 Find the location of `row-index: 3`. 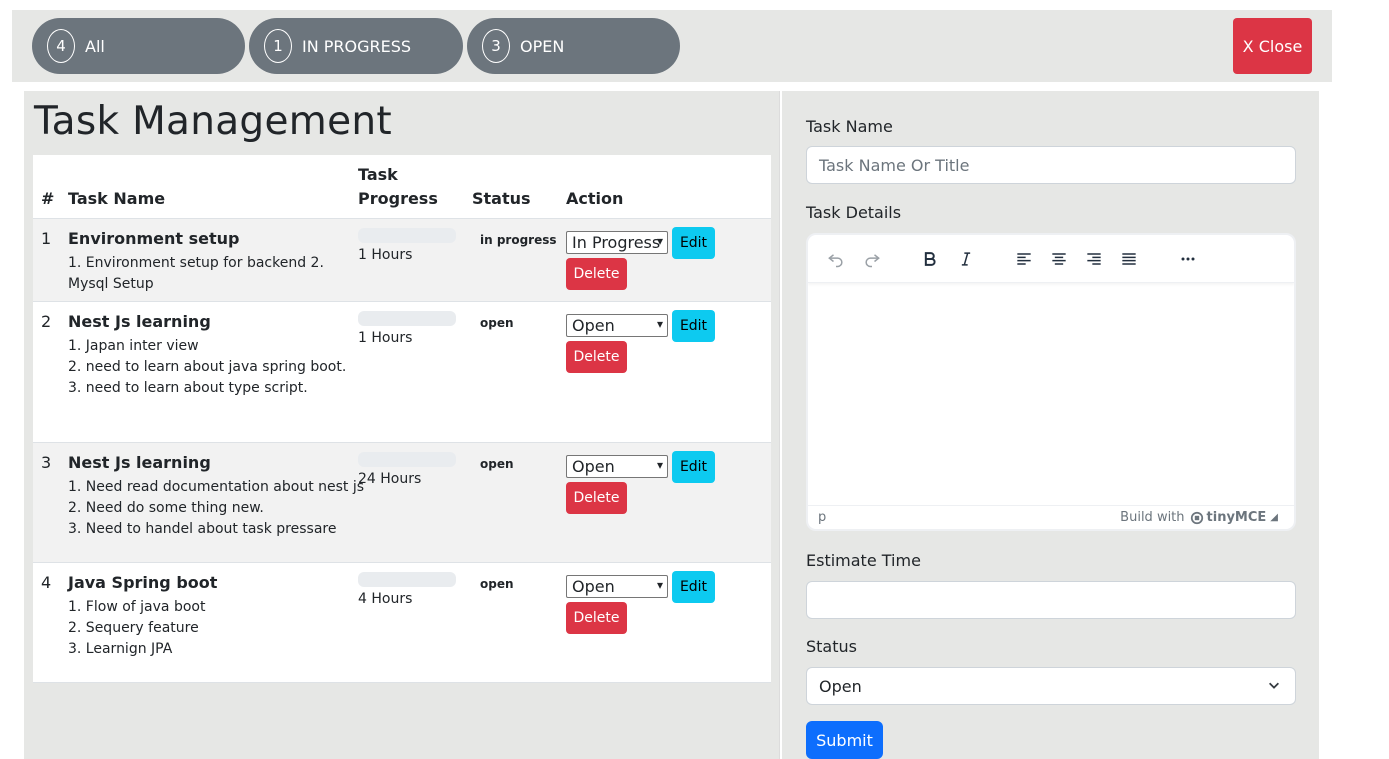

row-index: 3 is located at coordinates (46, 462).